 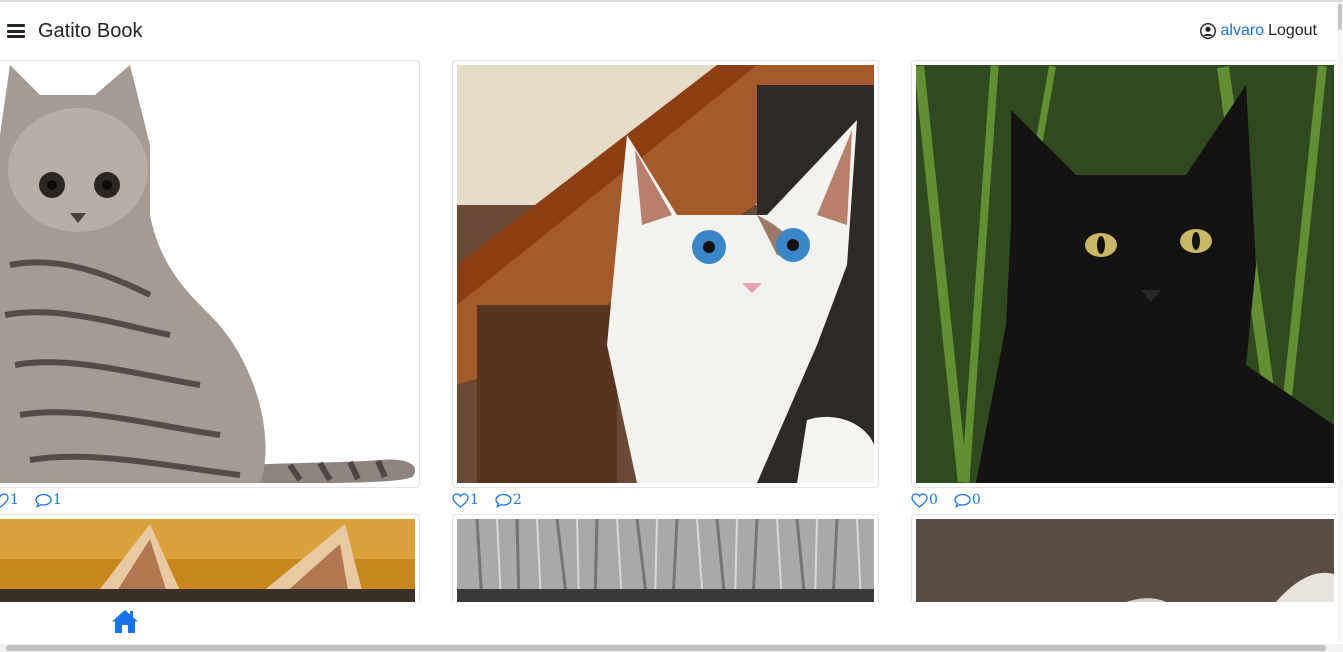 What do you see at coordinates (1208, 31) in the screenshot?
I see `user-circle-icon` at bounding box center [1208, 31].